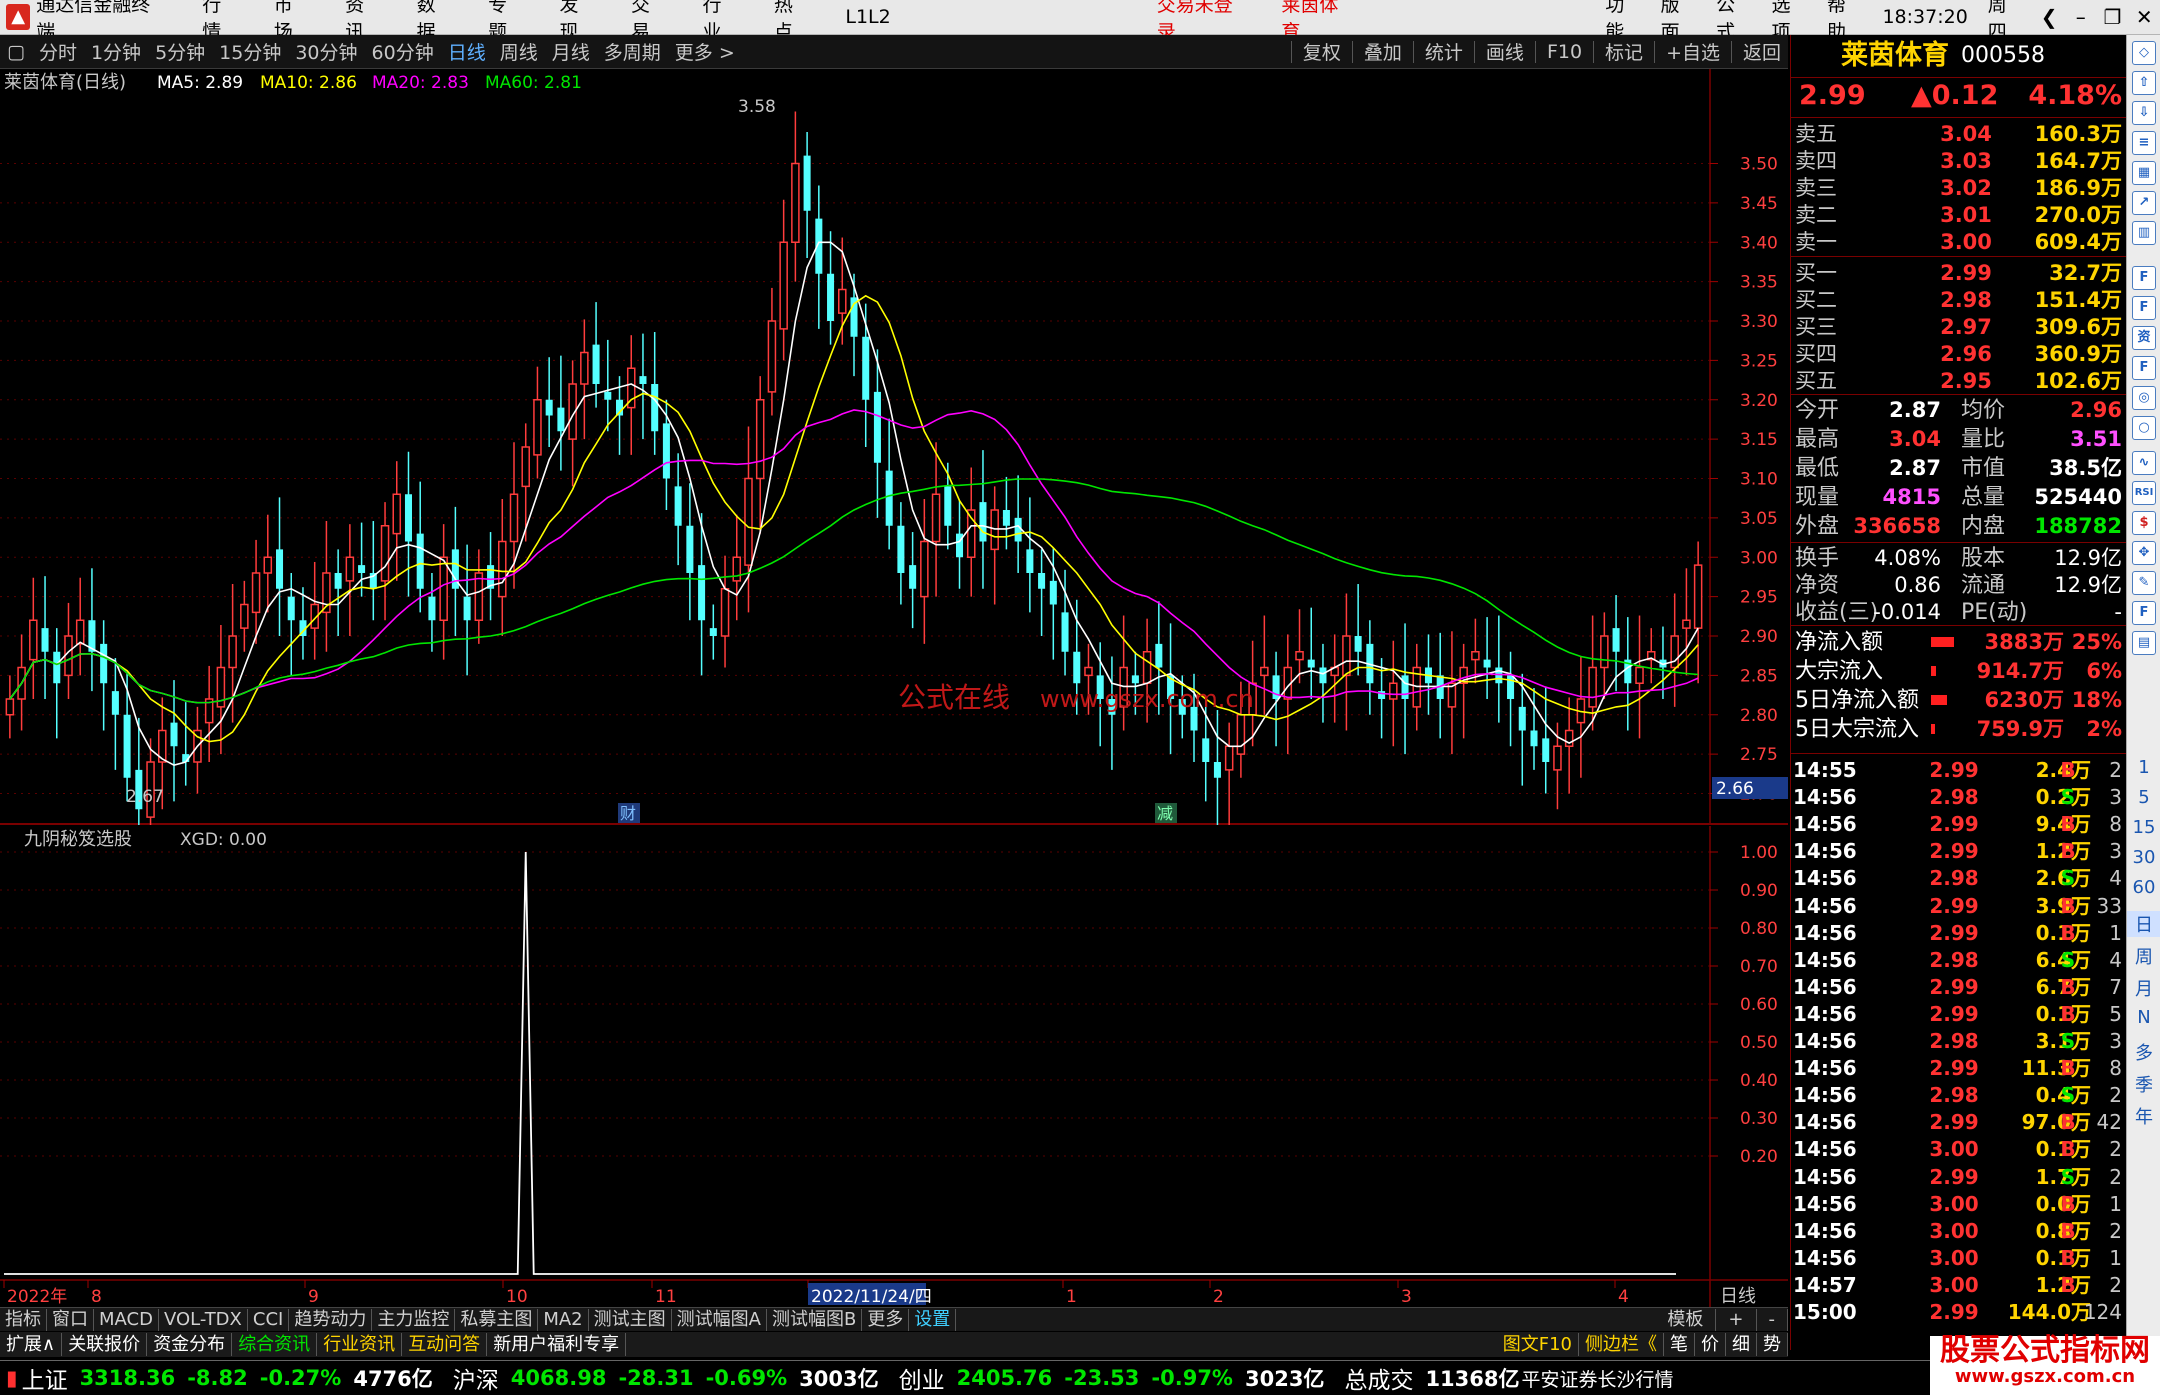  I want to click on sidebar-period-5: 5, so click(2143, 797).